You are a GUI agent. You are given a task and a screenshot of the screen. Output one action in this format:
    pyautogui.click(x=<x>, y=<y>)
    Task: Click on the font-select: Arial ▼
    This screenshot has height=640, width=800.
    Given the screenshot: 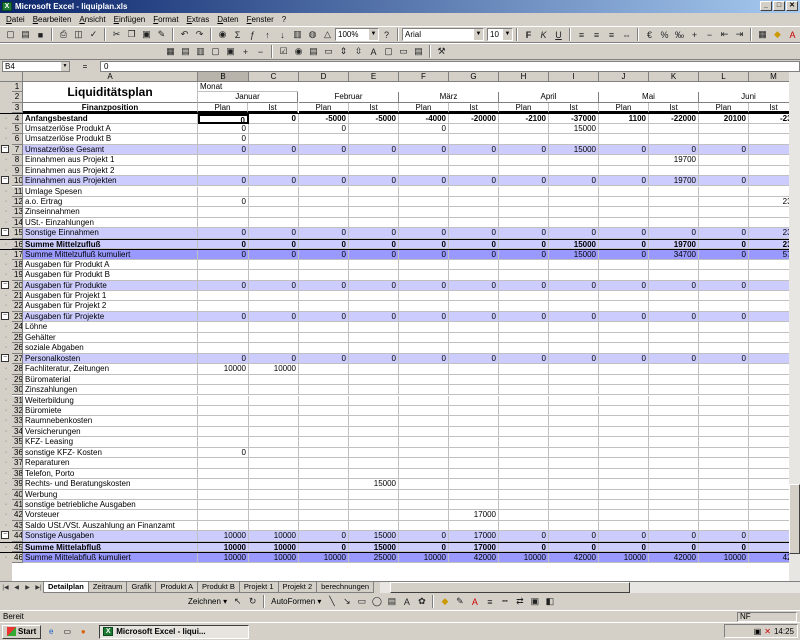 What is the action you would take?
    pyautogui.click(x=443, y=34)
    